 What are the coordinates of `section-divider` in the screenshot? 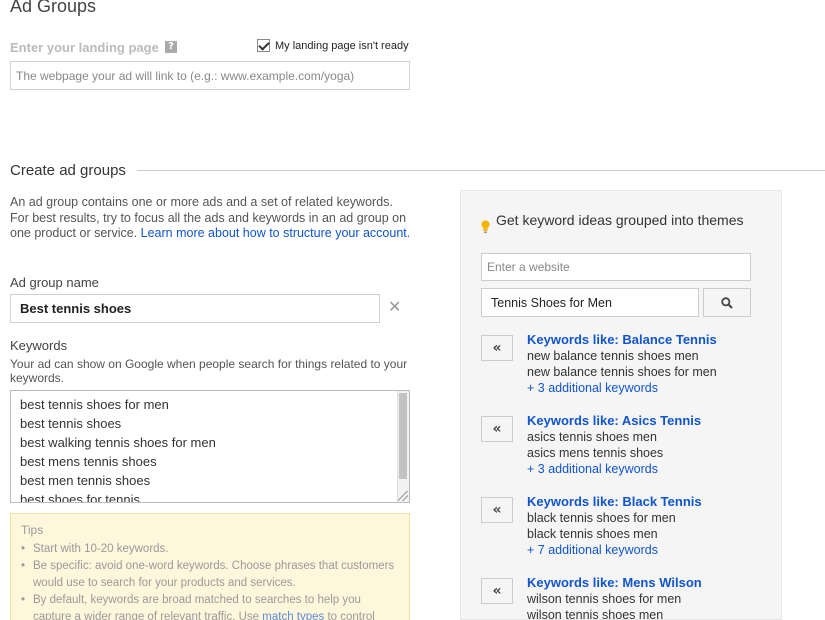 It's located at (481, 170).